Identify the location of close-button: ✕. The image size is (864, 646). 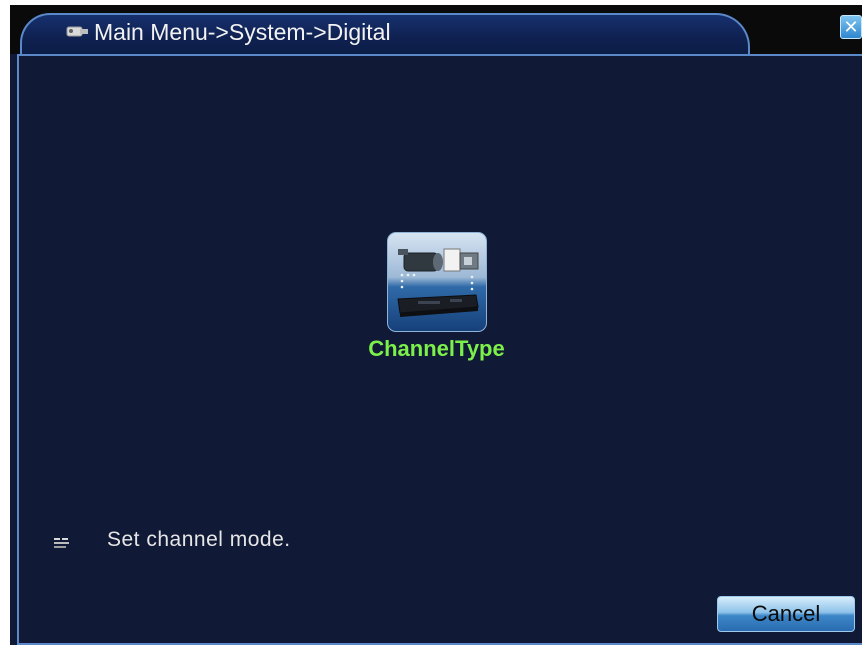
(851, 27).